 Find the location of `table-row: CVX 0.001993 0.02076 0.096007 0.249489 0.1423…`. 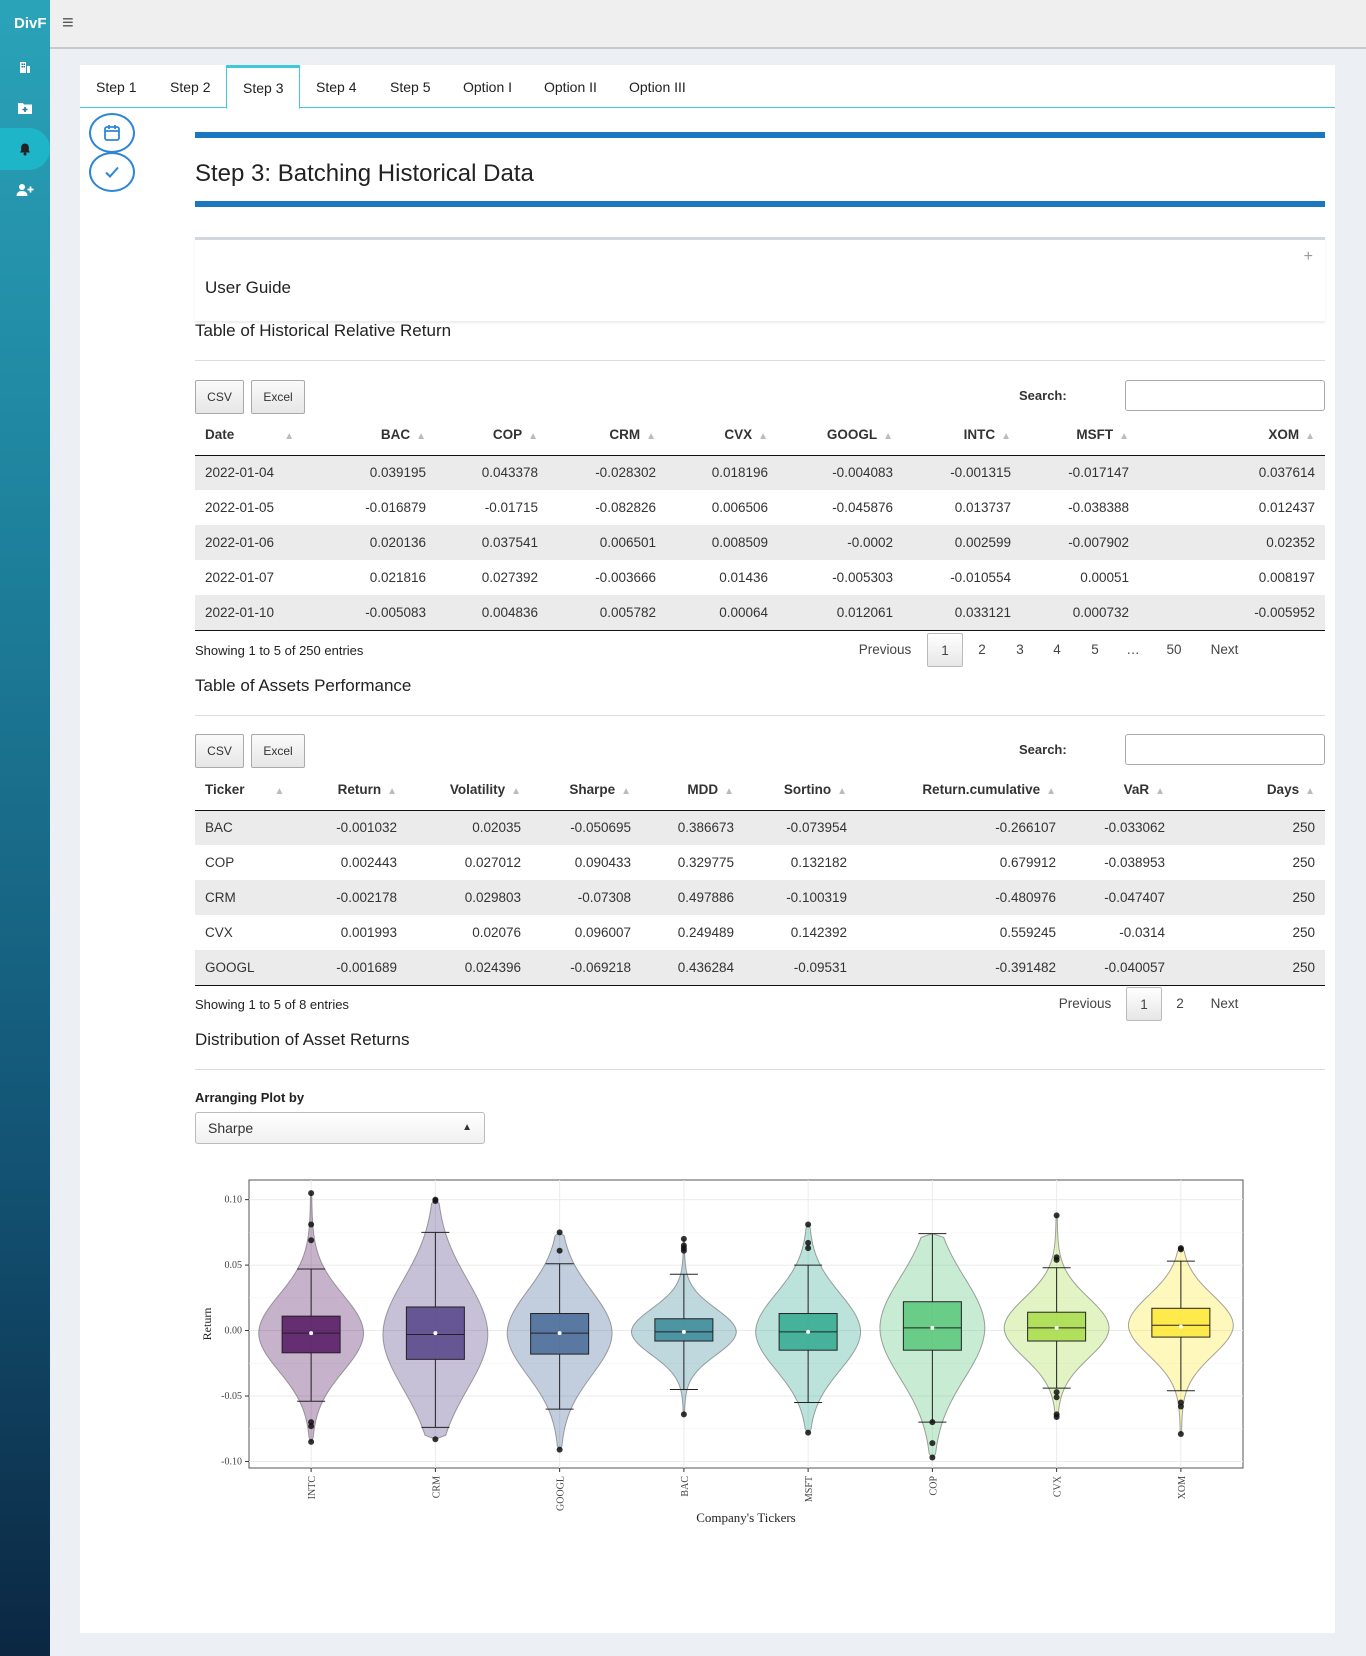

table-row: CVX 0.001993 0.02076 0.096007 0.249489 0.1423… is located at coordinates (760, 932).